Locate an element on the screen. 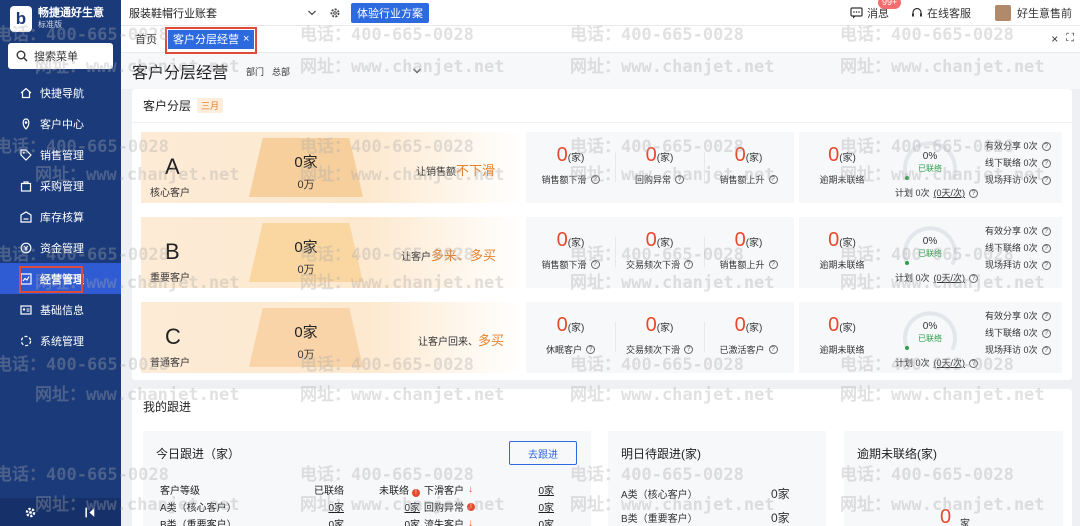 The height and width of the screenshot is (526, 1080). segment-grade: B is located at coordinates (172, 251).